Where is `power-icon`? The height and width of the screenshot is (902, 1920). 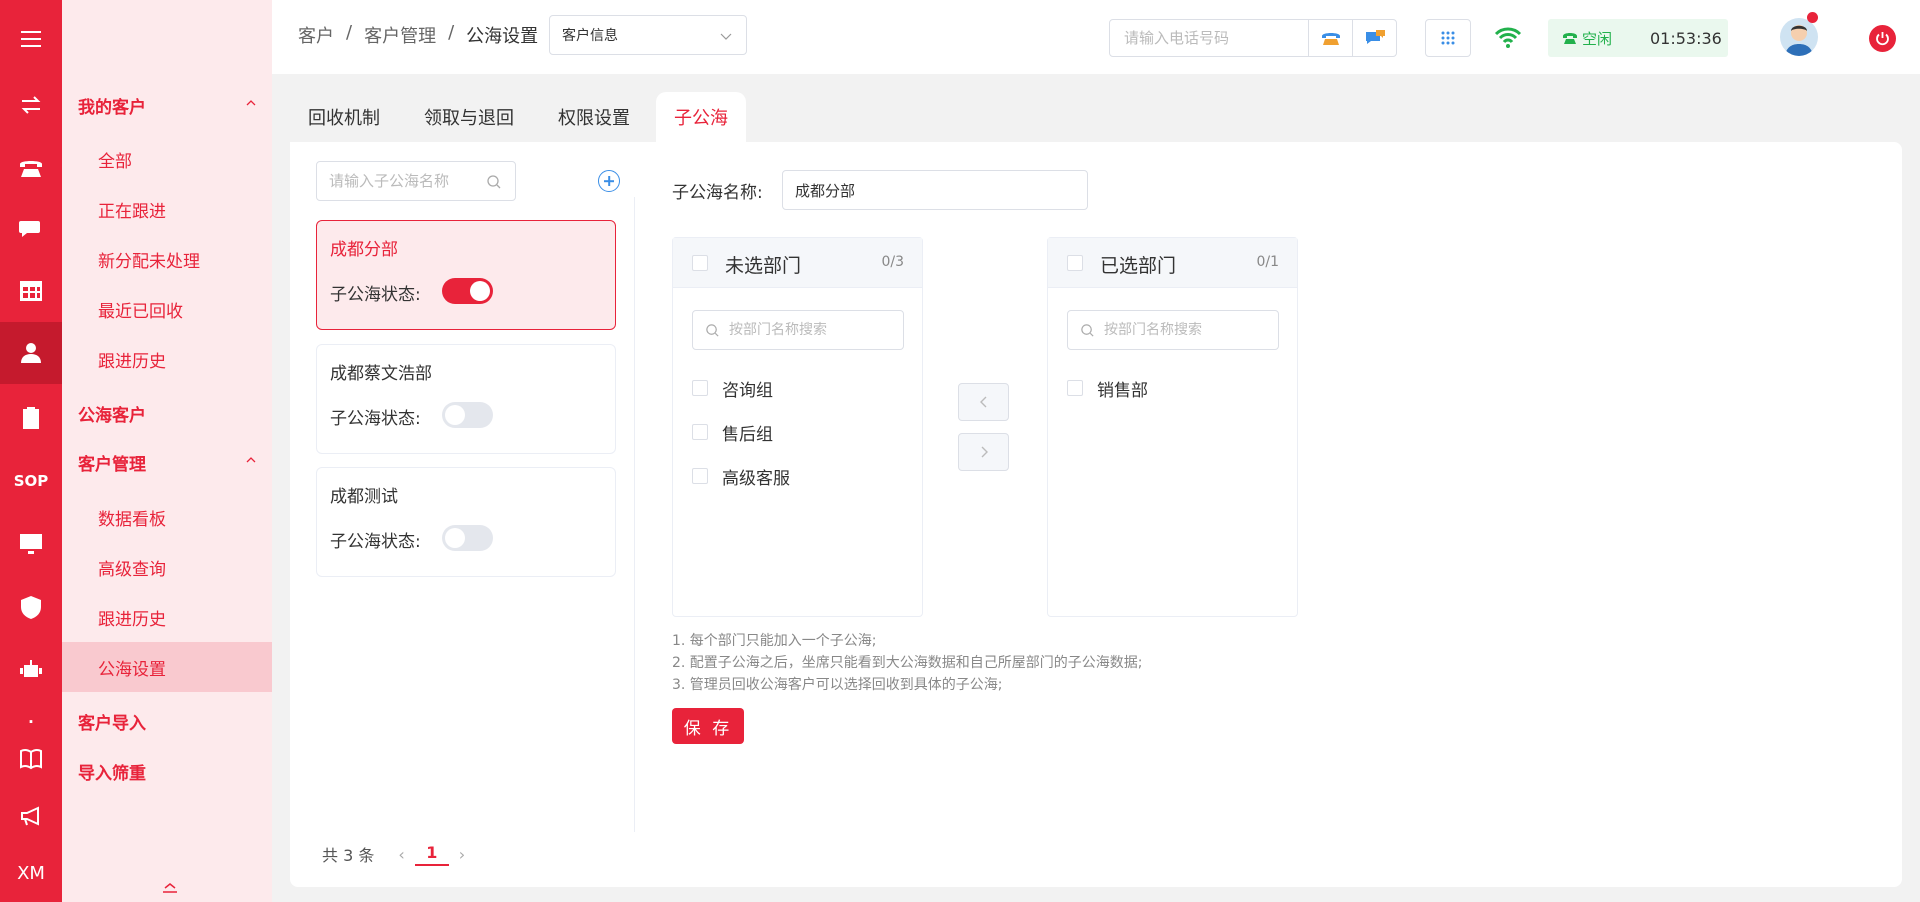 power-icon is located at coordinates (1882, 39).